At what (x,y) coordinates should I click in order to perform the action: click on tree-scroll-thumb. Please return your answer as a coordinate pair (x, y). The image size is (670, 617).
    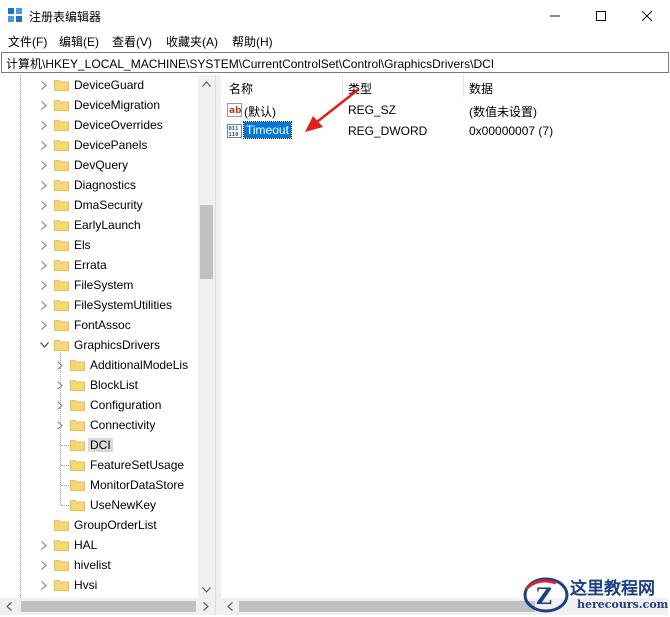
    Looking at the image, I should click on (206, 242).